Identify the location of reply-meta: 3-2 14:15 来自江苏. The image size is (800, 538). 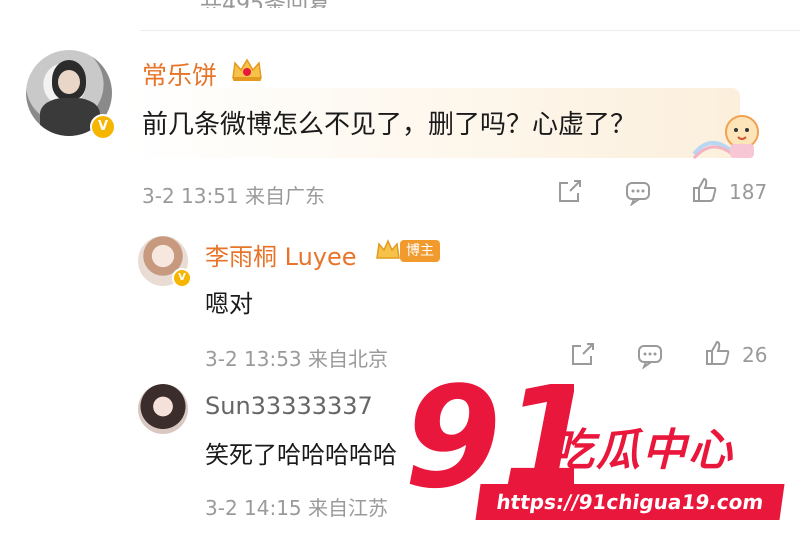
(296, 506).